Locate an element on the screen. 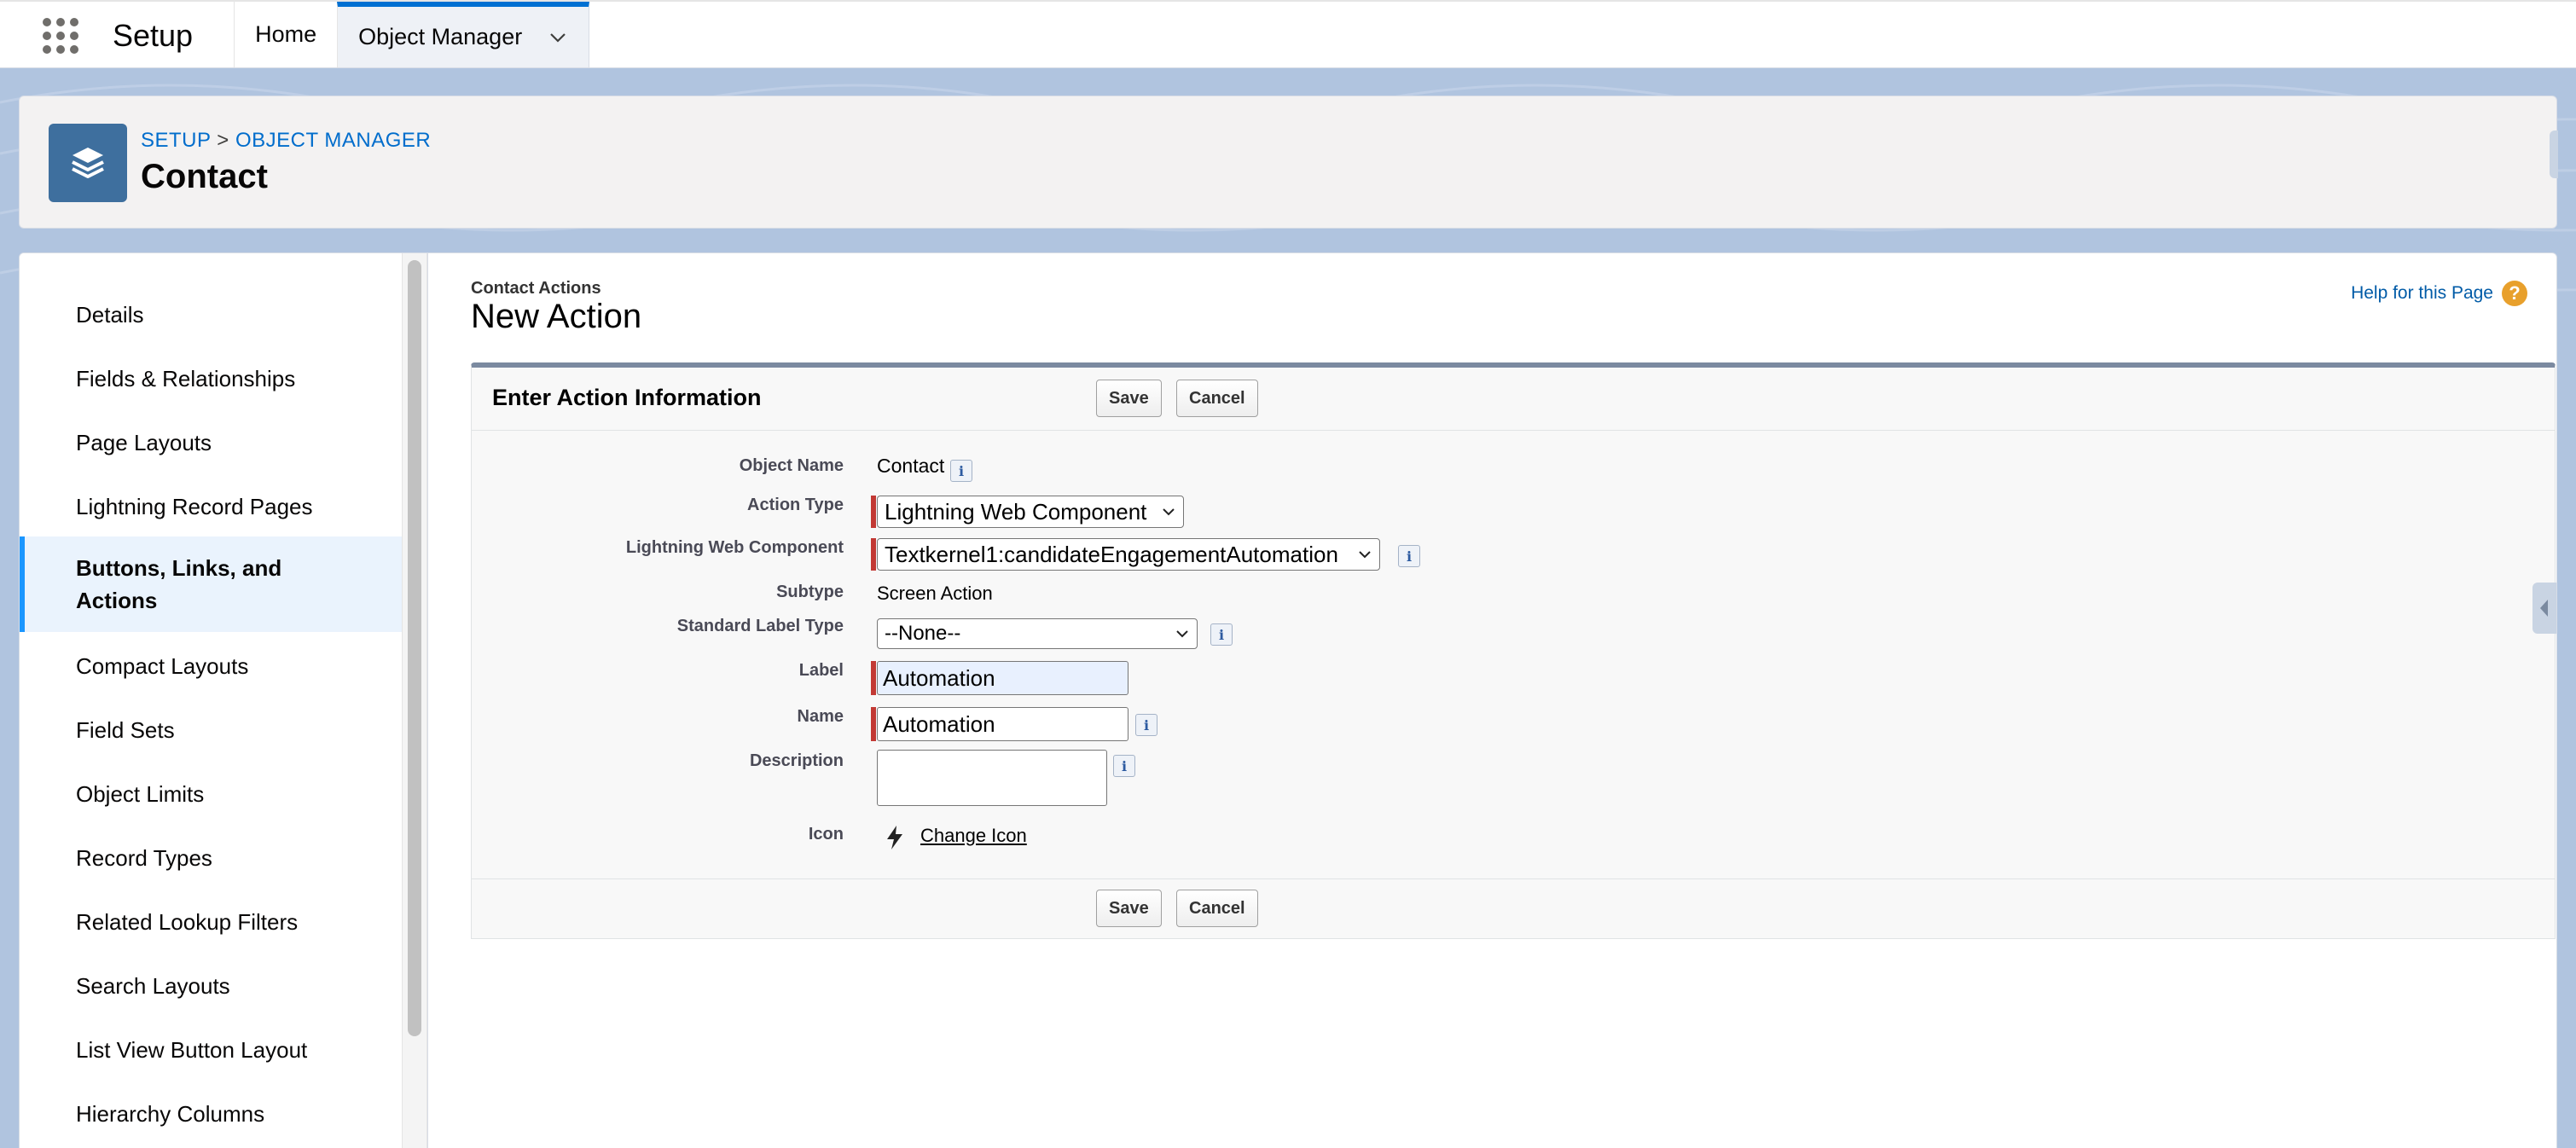  description-textarea is located at coordinates (992, 778).